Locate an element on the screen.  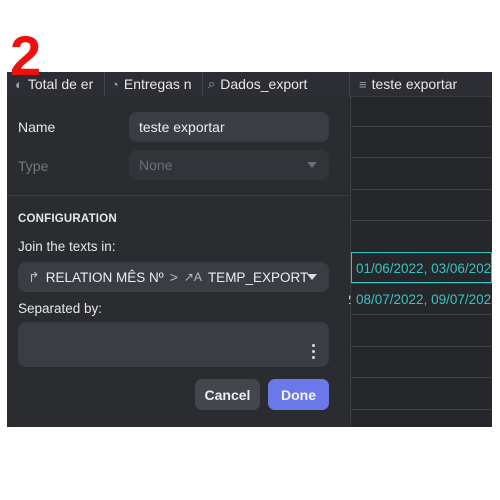
cancel-button: Cancel is located at coordinates (227, 394).